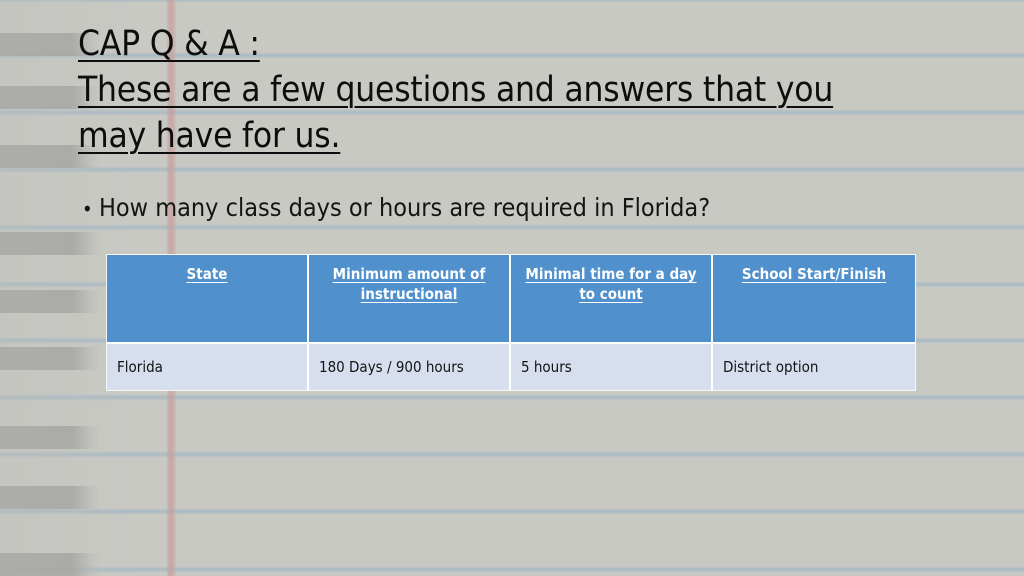 The height and width of the screenshot is (576, 1024). I want to click on page-title-line-3-text: may have for us., so click(209, 136).